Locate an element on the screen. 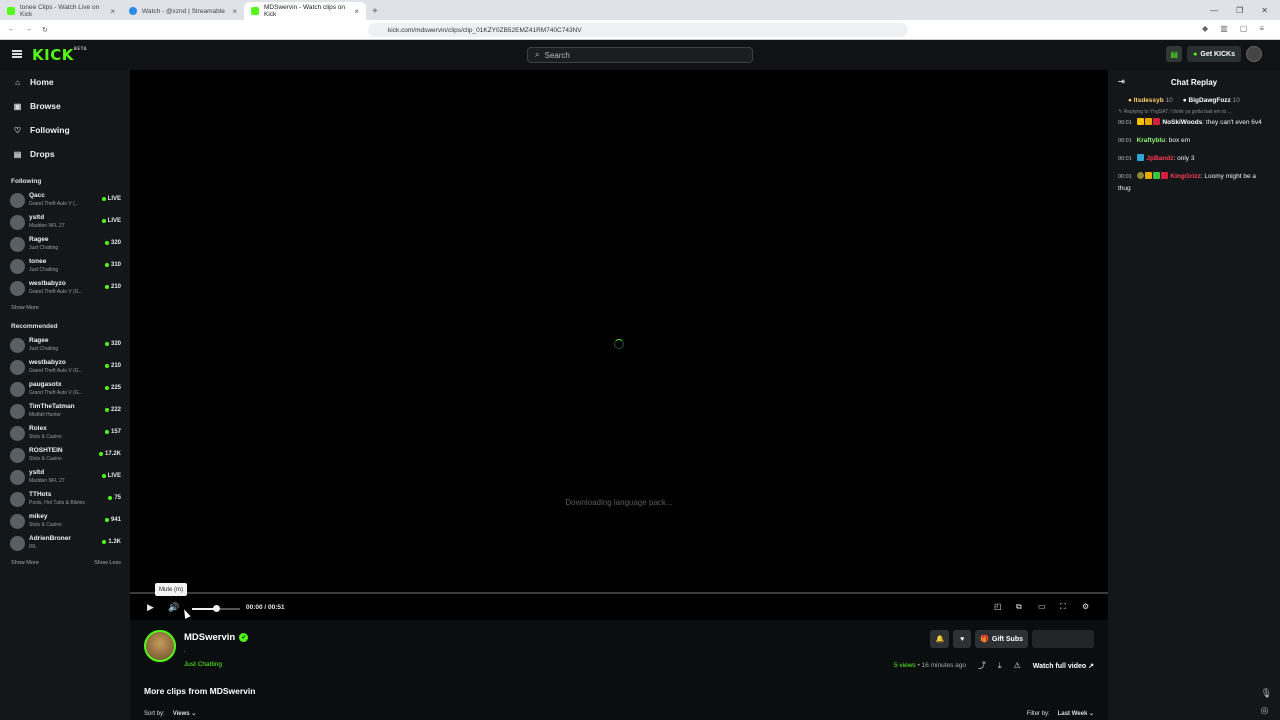 Image resolution: width=1280 pixels, height=720 pixels. browser-tab-2: Watch - @xznd | Streamable × is located at coordinates (183, 11).